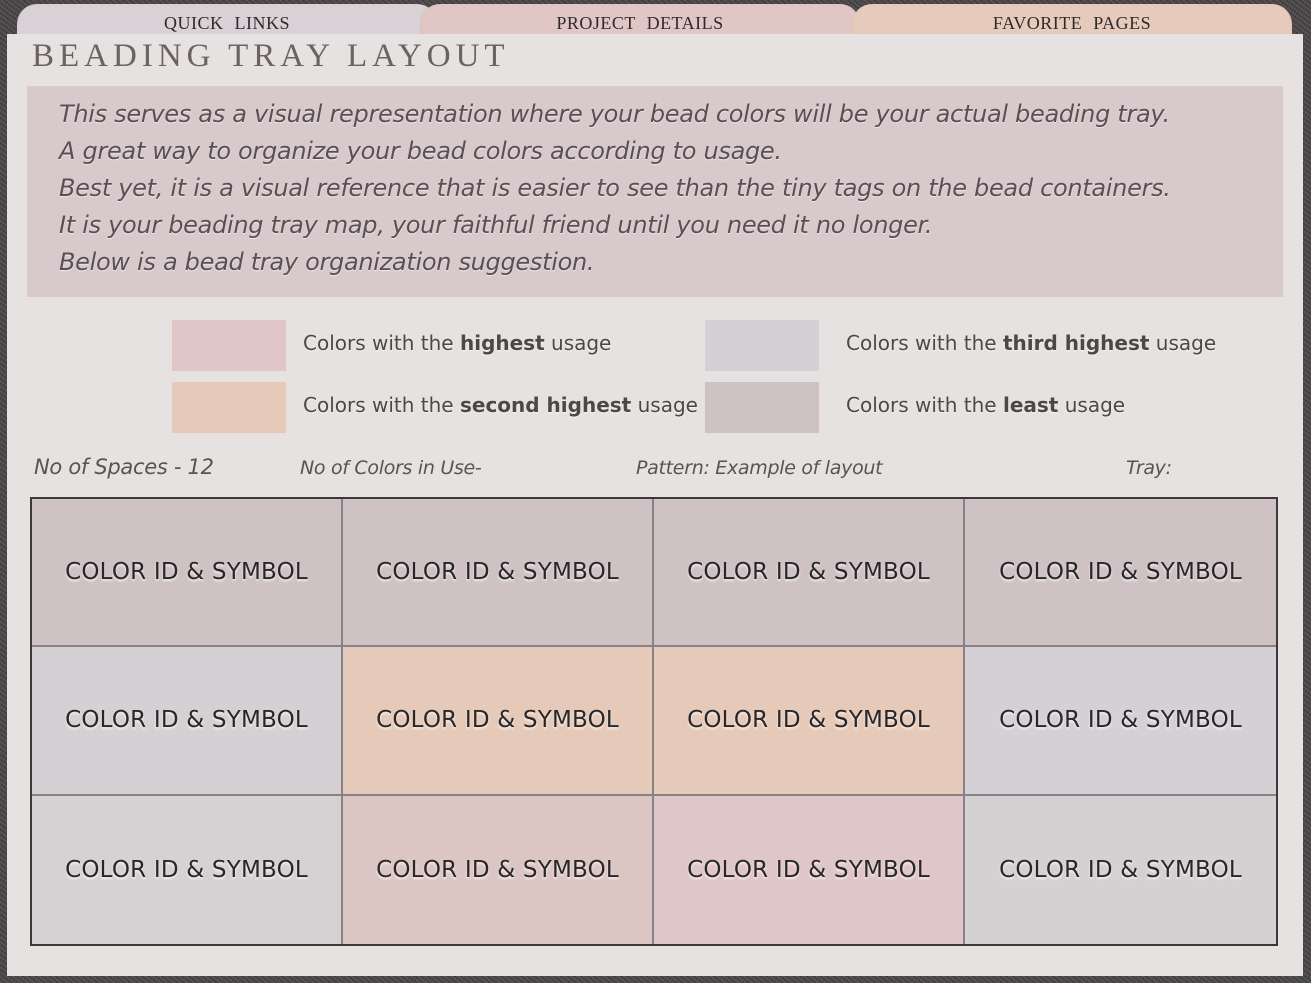  What do you see at coordinates (229, 407) in the screenshot?
I see `legend-swatch-second-highest` at bounding box center [229, 407].